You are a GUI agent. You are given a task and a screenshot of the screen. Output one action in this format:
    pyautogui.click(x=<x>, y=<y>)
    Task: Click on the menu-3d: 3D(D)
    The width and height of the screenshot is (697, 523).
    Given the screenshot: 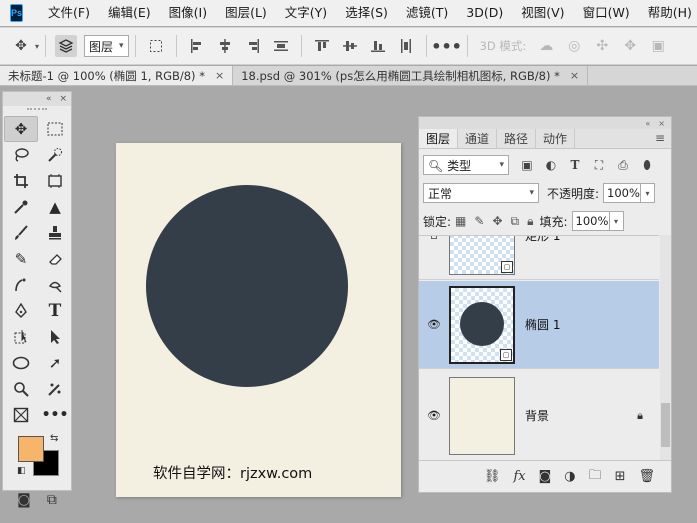 What is the action you would take?
    pyautogui.click(x=484, y=13)
    